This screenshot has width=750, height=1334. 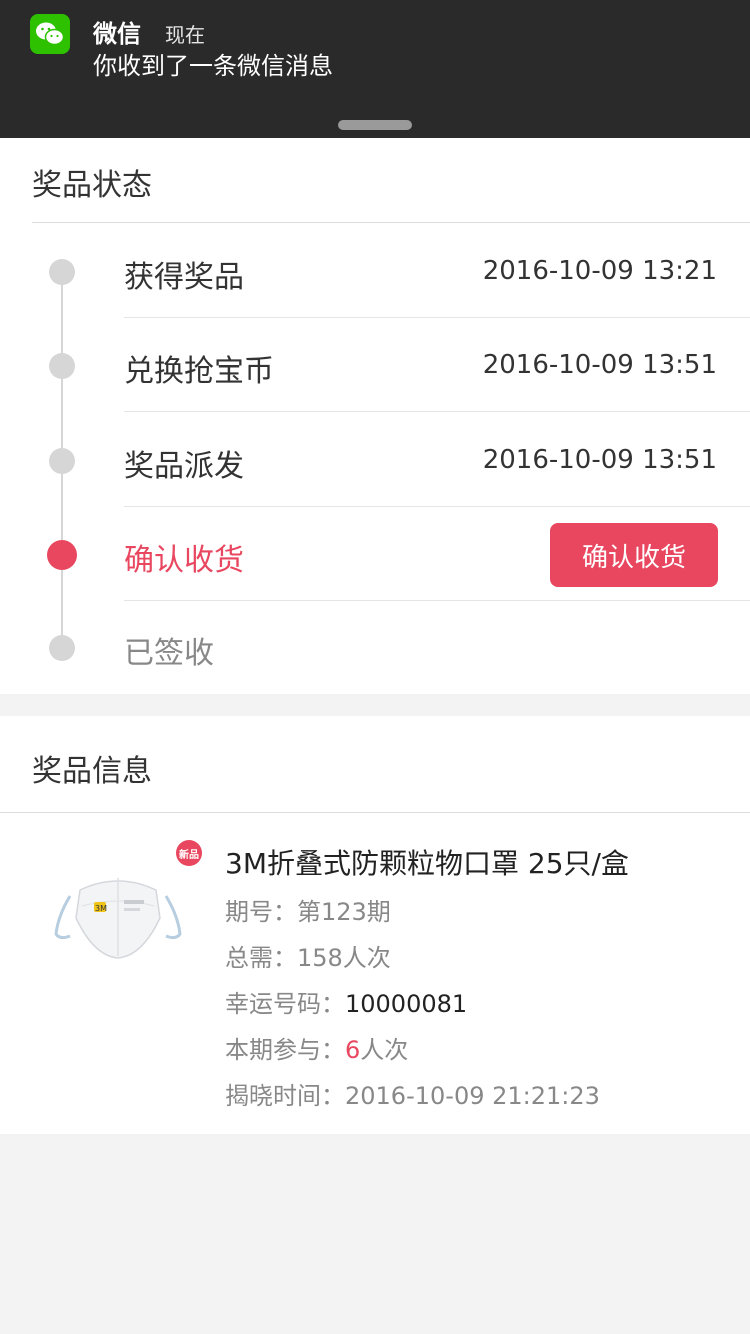 What do you see at coordinates (92, 771) in the screenshot?
I see `prize-info-title: 奖品信息` at bounding box center [92, 771].